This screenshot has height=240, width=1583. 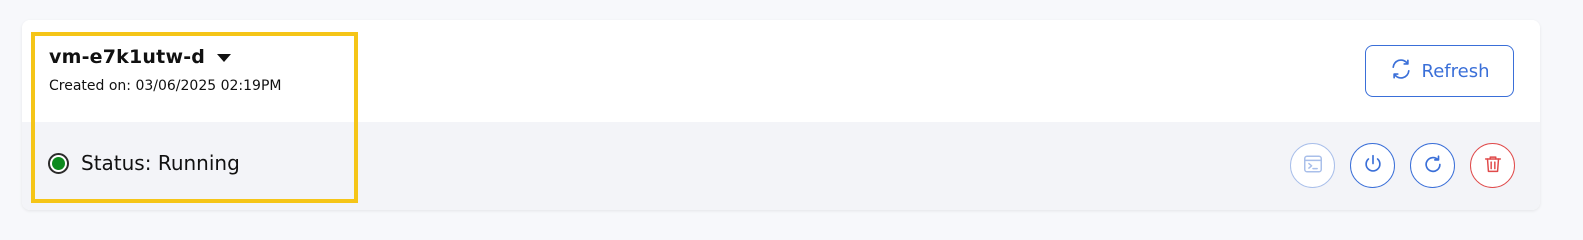 I want to click on trash-icon, so click(x=1493, y=166).